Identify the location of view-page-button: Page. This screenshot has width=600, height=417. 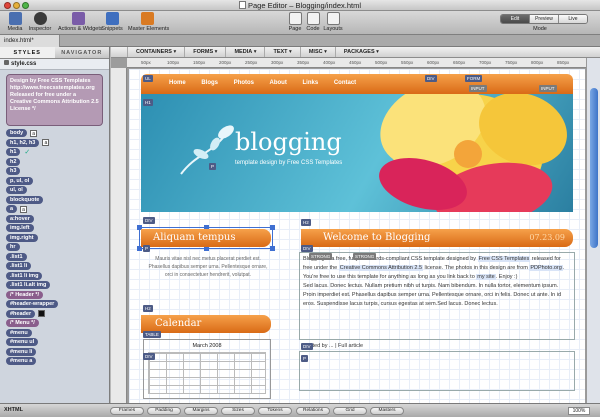
(295, 22).